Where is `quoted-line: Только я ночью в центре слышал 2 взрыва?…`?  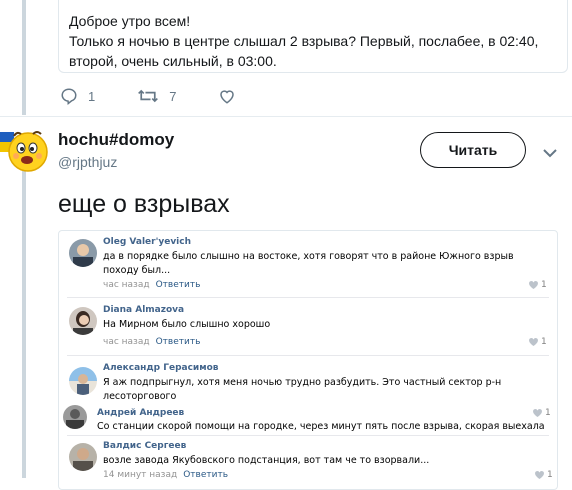 quoted-line: Только я ночью в центре слышал 2 взрыва?… is located at coordinates (304, 41).